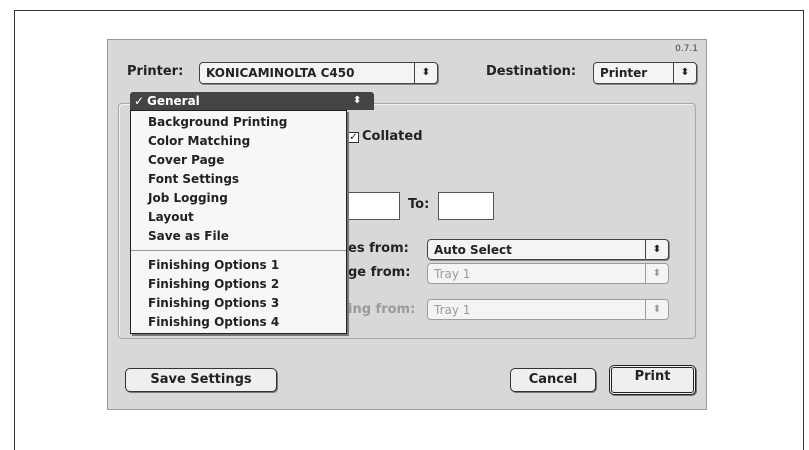  I want to click on menu-item-finishing-options-1: Finishing Options 1, so click(238, 265).